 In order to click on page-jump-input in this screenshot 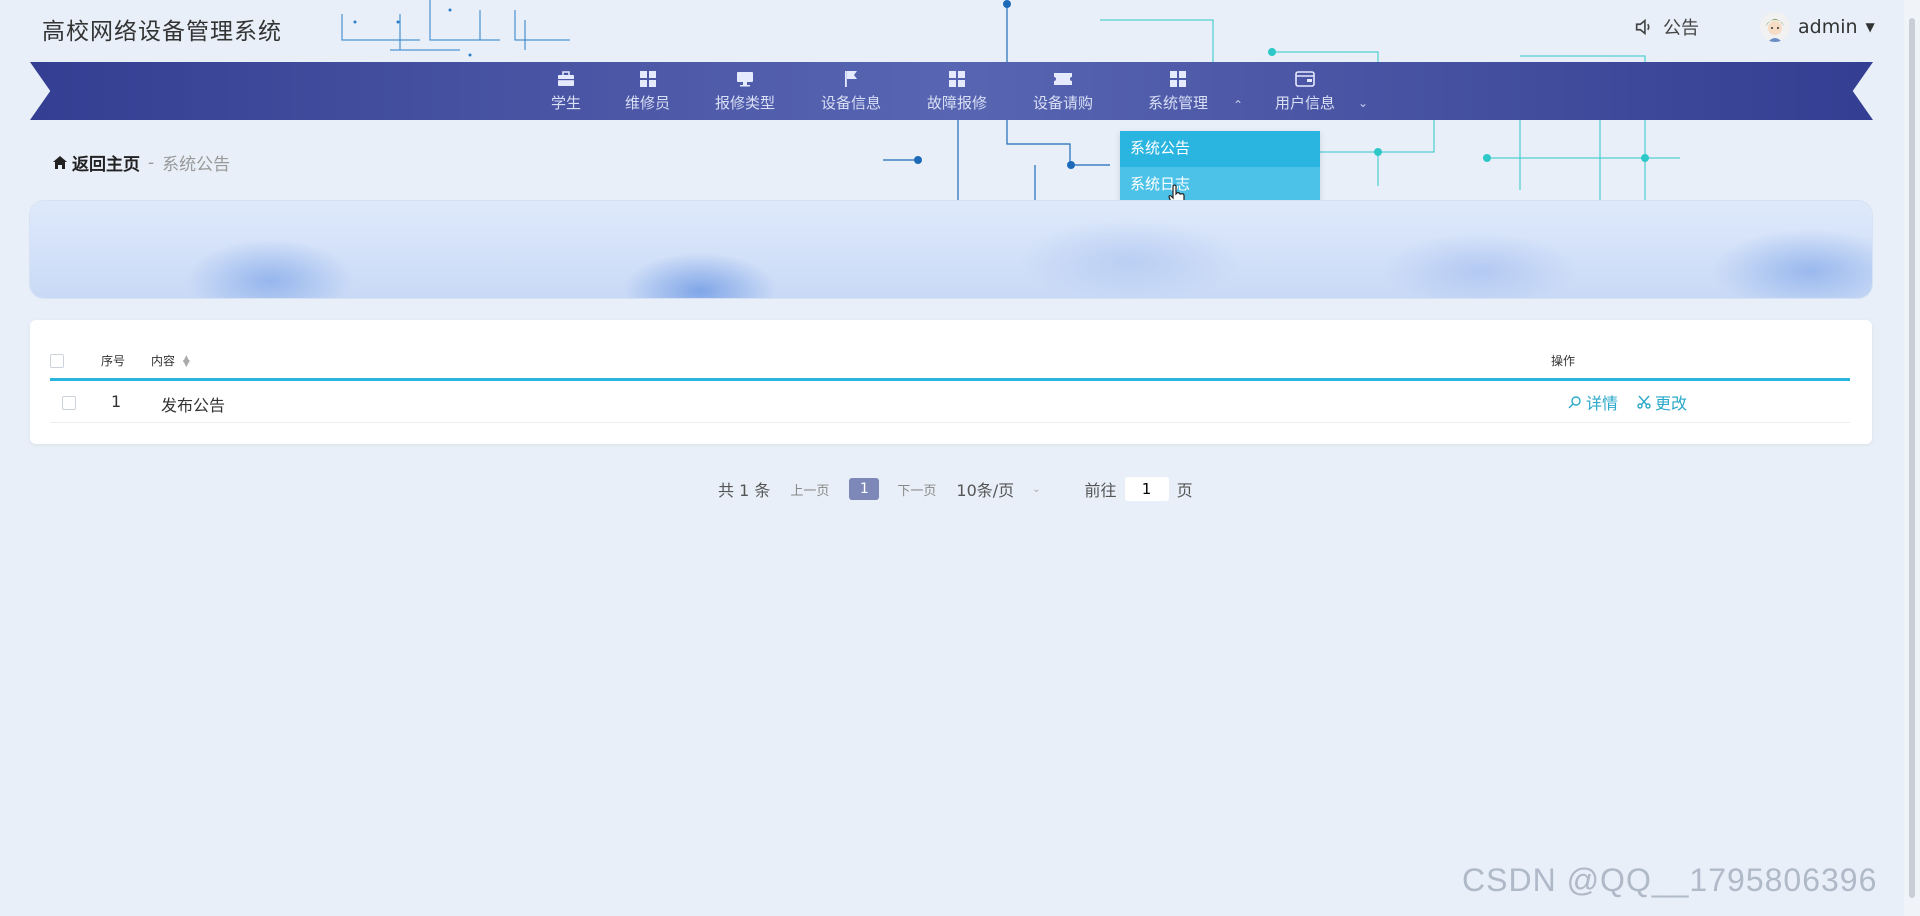, I will do `click(1146, 489)`.